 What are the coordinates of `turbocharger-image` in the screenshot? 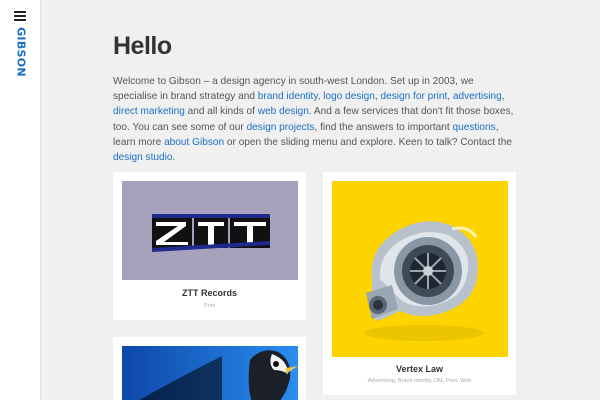 It's located at (420, 269).